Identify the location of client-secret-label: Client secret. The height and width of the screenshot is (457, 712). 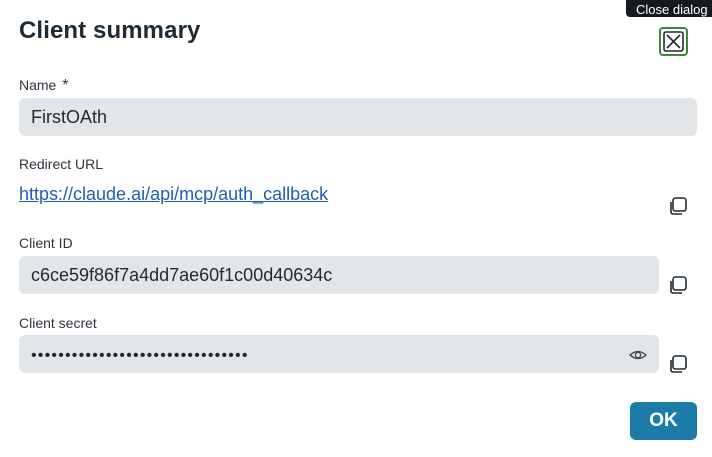
(58, 323).